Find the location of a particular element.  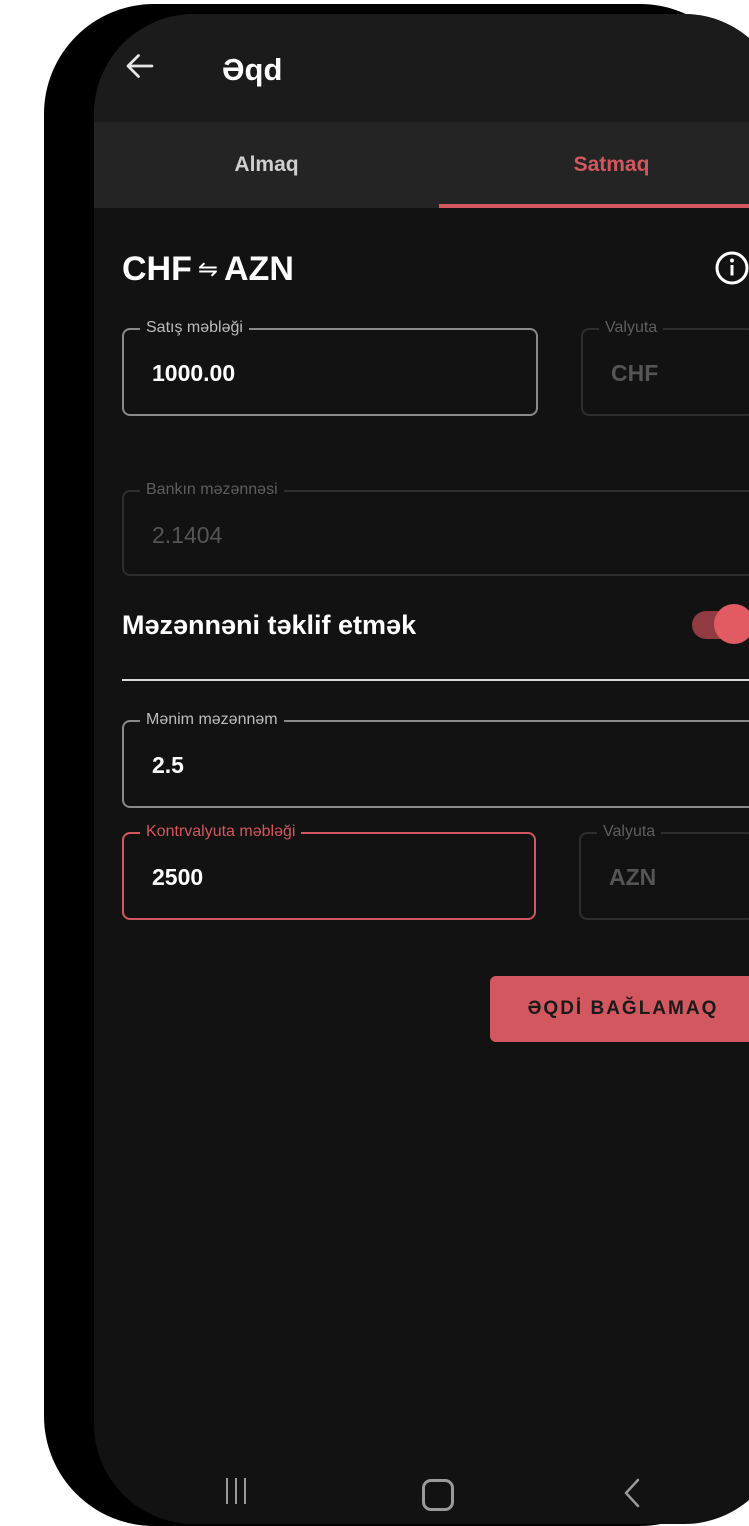

currency-label-top: Valyuta is located at coordinates (631, 328).